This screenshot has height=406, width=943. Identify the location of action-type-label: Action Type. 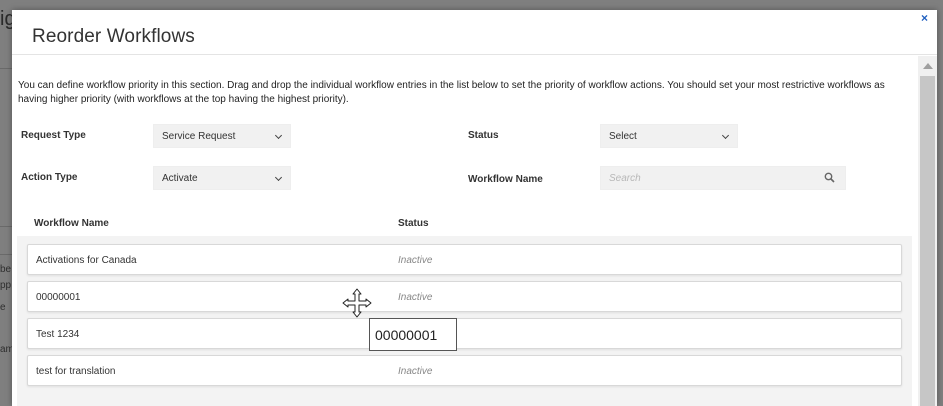
(49, 177).